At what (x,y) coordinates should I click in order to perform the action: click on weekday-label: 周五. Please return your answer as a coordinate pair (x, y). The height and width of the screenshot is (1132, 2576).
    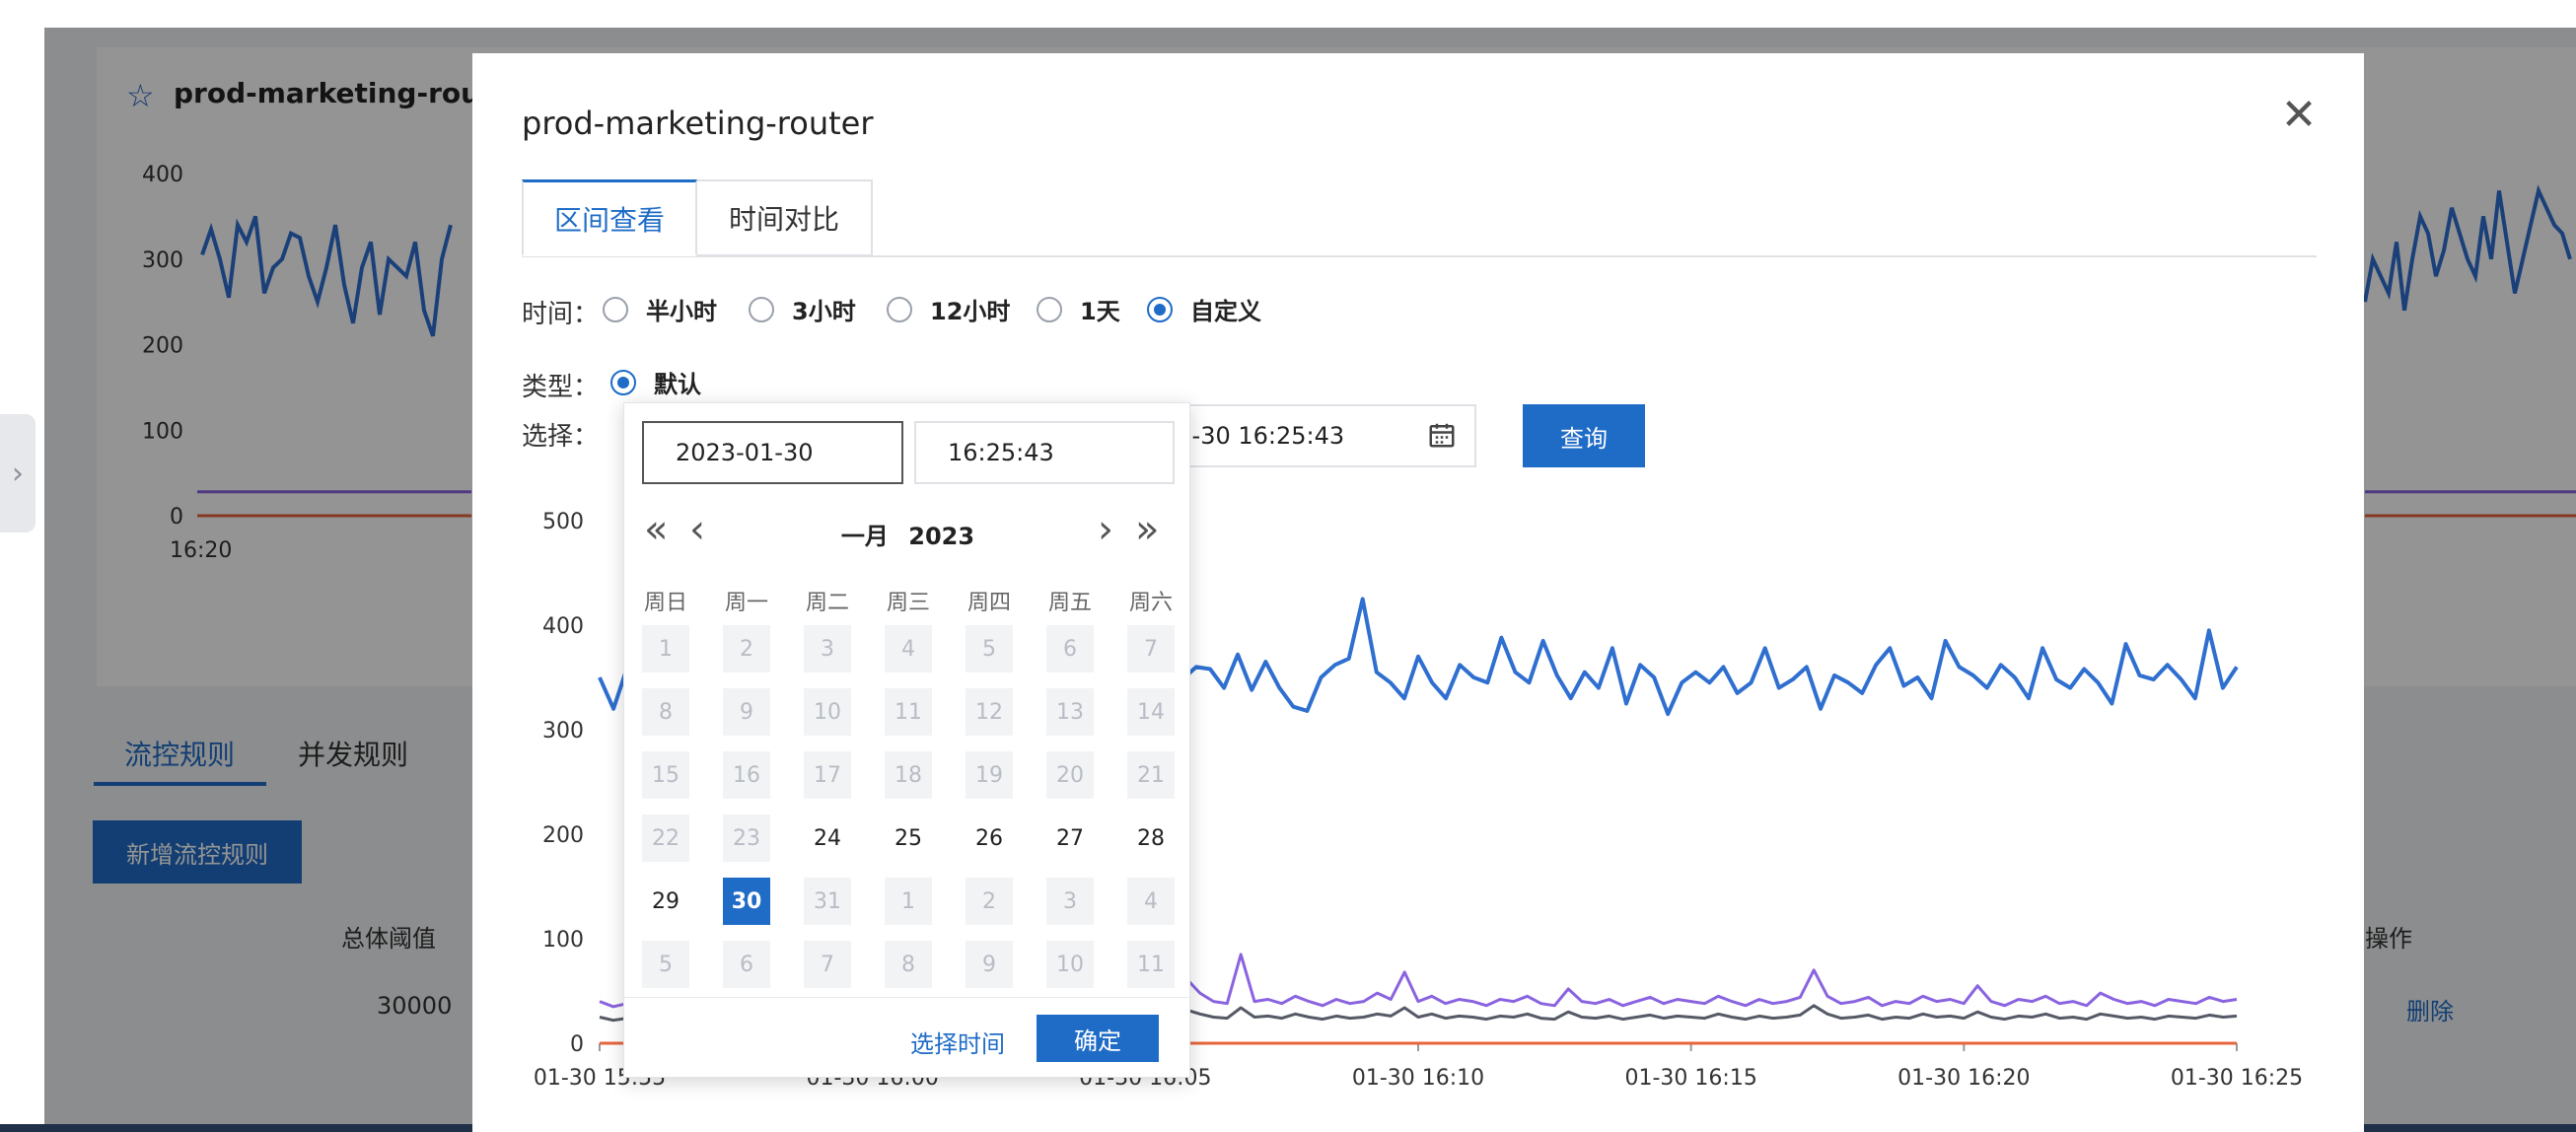
    Looking at the image, I should click on (1070, 603).